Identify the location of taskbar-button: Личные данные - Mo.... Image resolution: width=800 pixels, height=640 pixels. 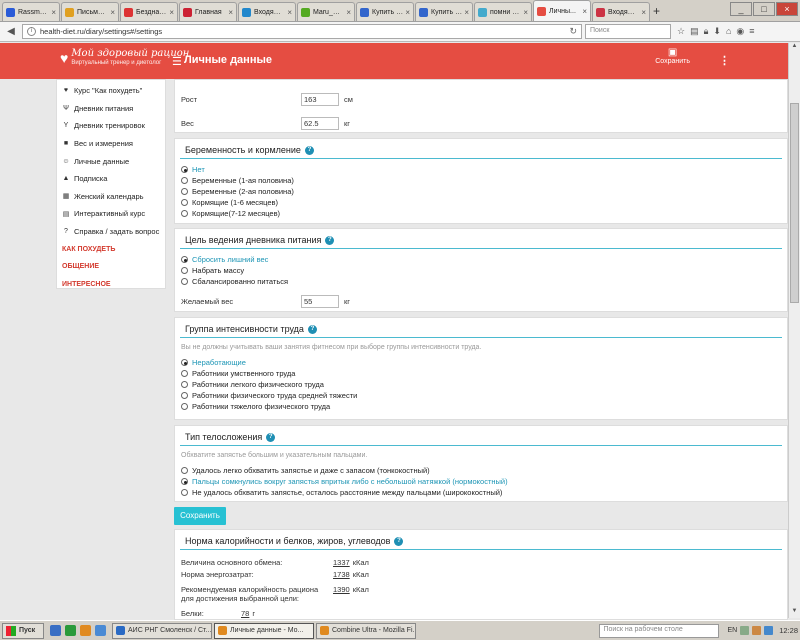
(264, 630).